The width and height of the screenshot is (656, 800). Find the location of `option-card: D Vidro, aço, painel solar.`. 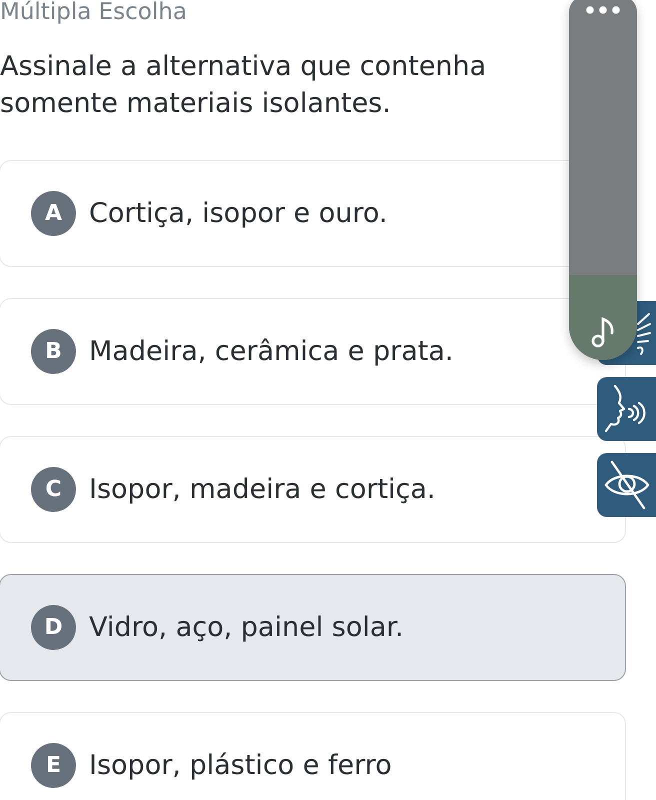

option-card: D Vidro, aço, painel solar. is located at coordinates (313, 627).